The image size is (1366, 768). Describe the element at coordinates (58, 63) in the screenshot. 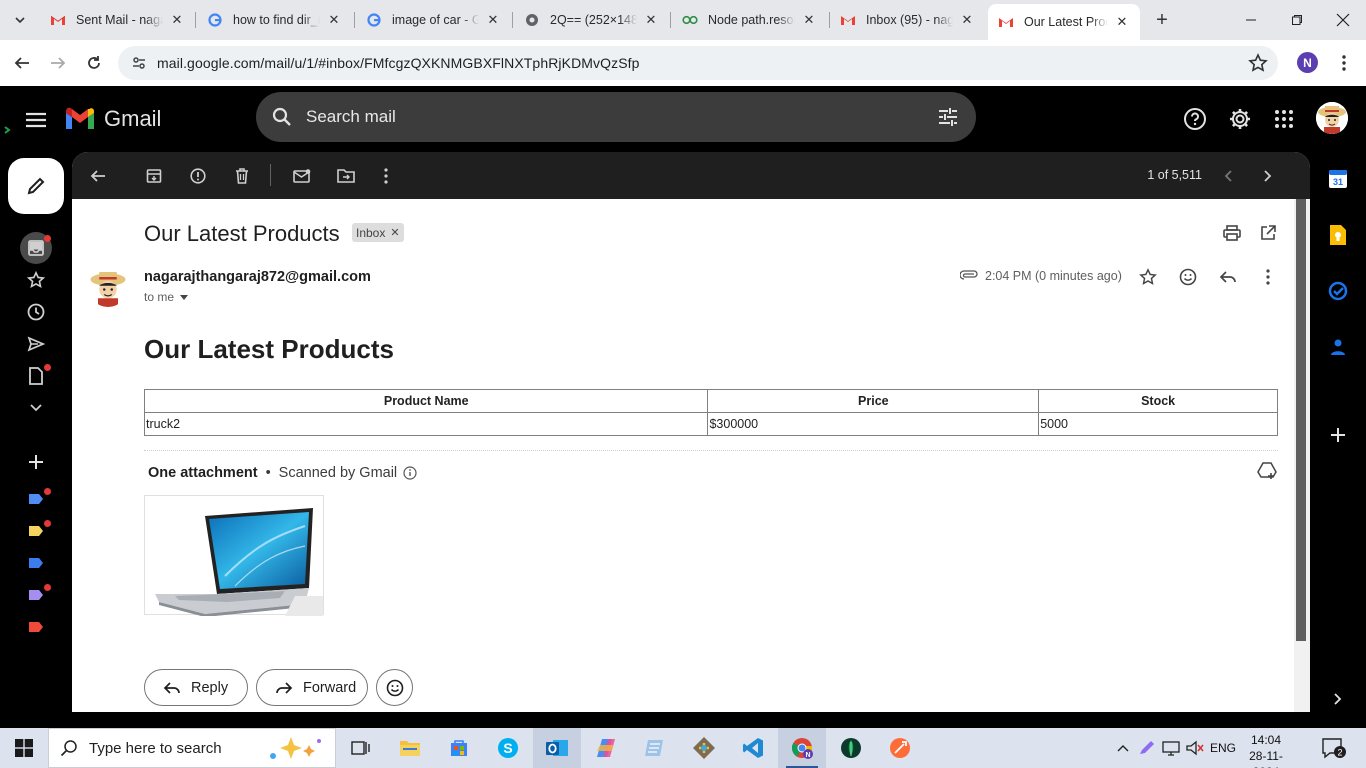

I see `forward-button` at that location.